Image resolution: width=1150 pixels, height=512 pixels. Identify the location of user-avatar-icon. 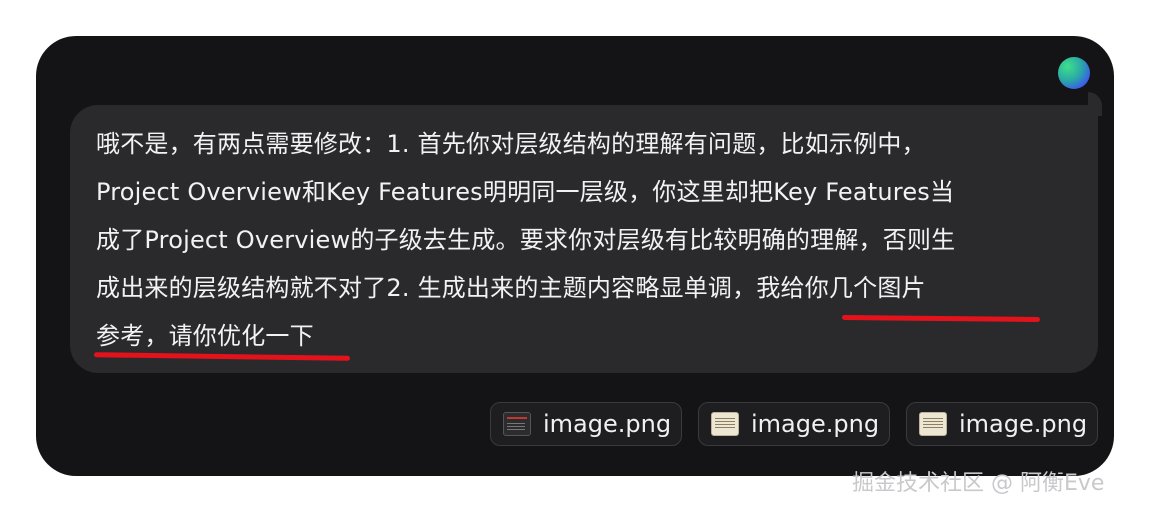
(1074, 73).